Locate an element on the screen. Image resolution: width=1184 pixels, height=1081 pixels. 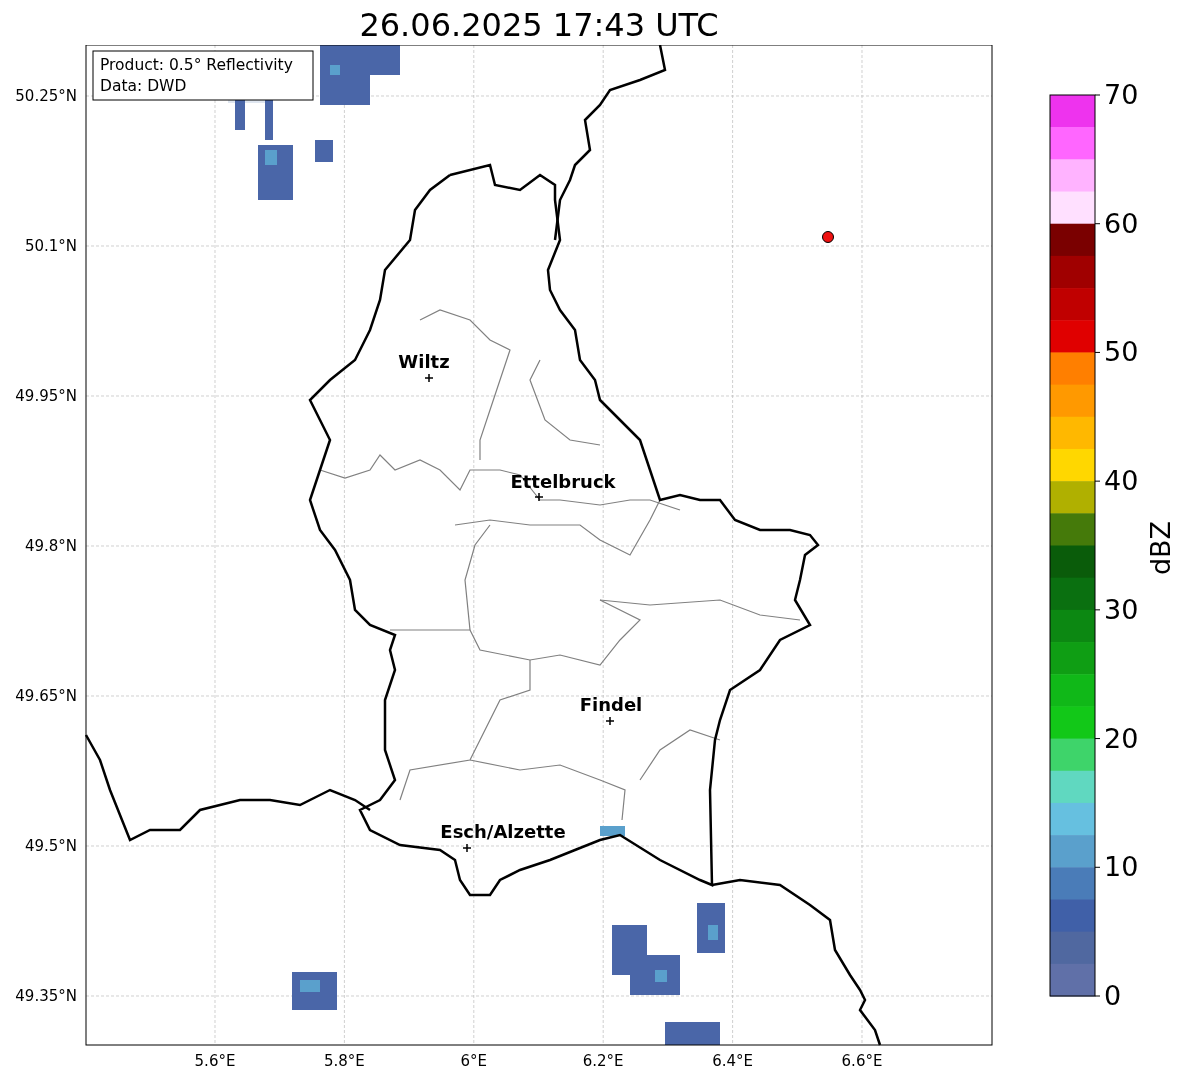
colorbar-tick-label: 70 is located at coordinates (1121, 94).